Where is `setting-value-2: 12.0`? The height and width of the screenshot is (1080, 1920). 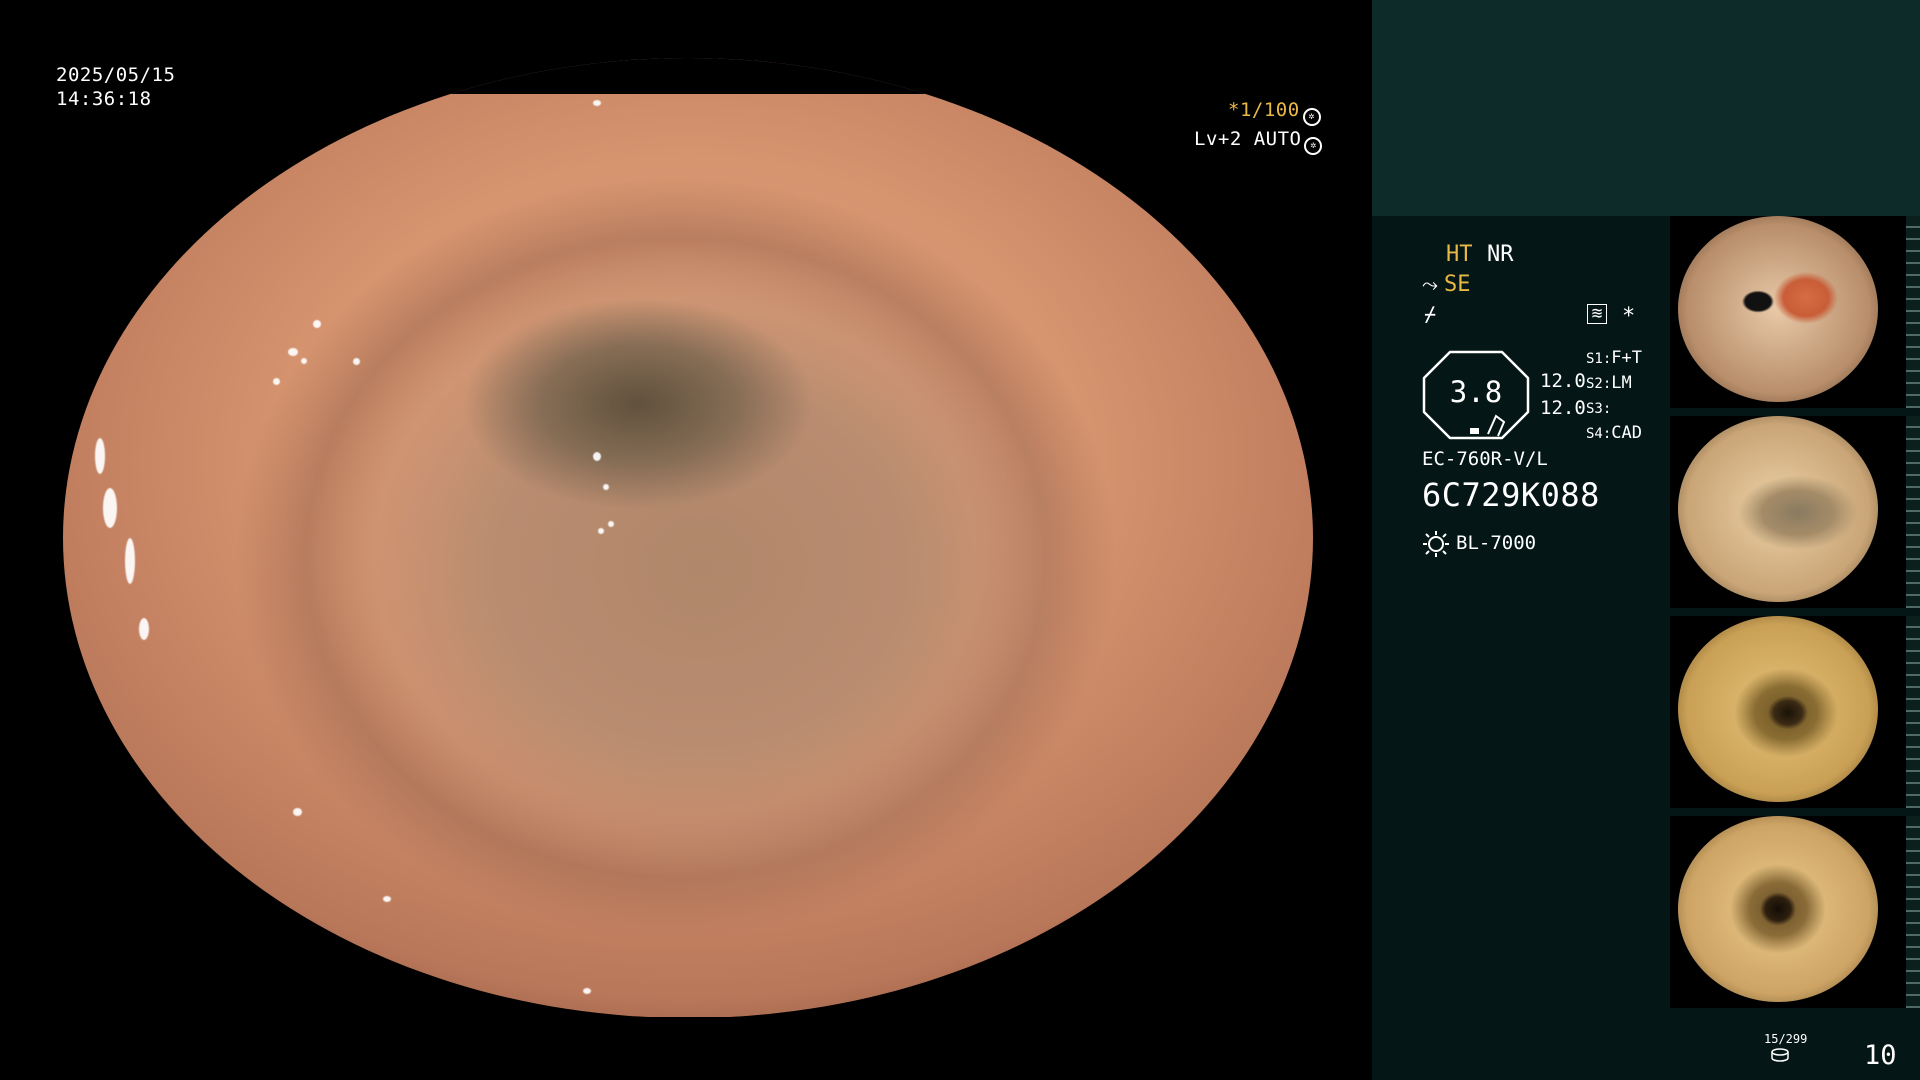 setting-value-2: 12.0 is located at coordinates (1563, 408).